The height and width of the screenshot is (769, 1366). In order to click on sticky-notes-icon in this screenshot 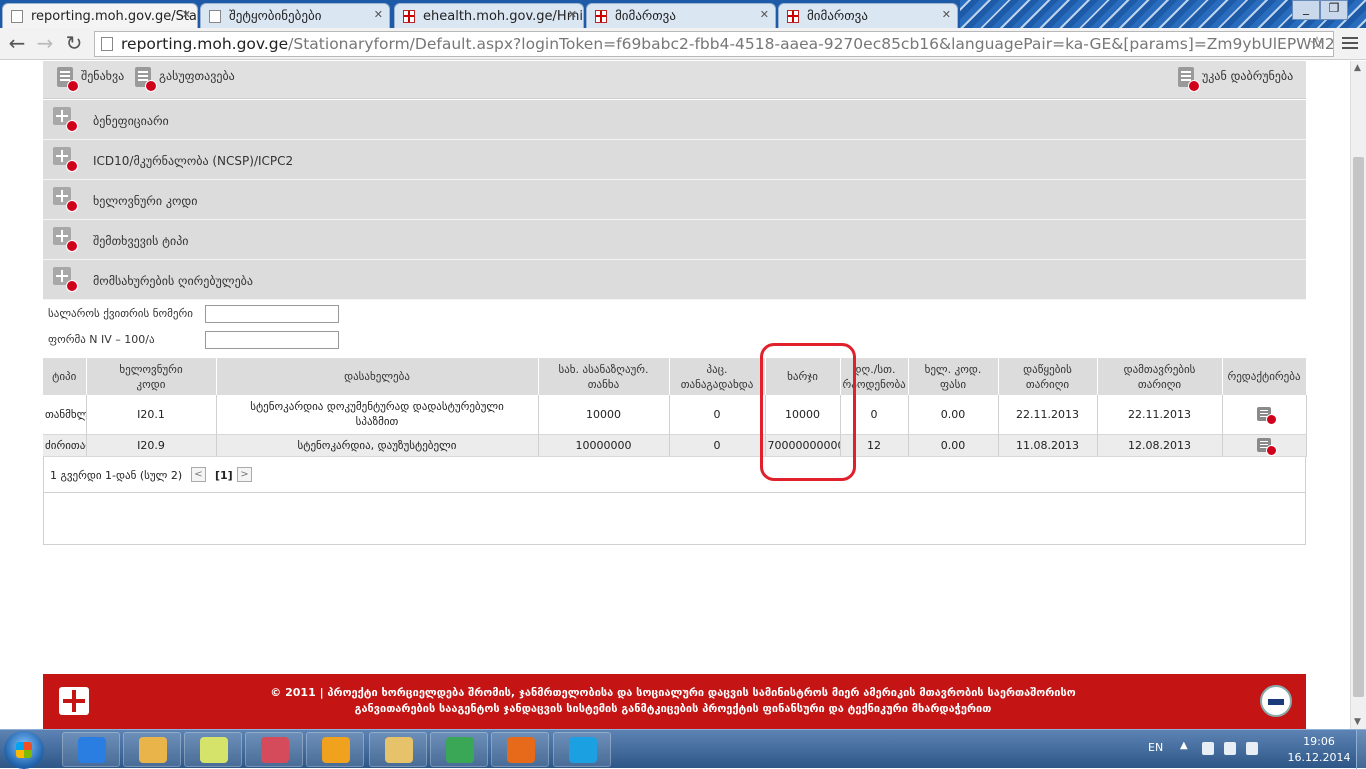, I will do `click(214, 750)`.